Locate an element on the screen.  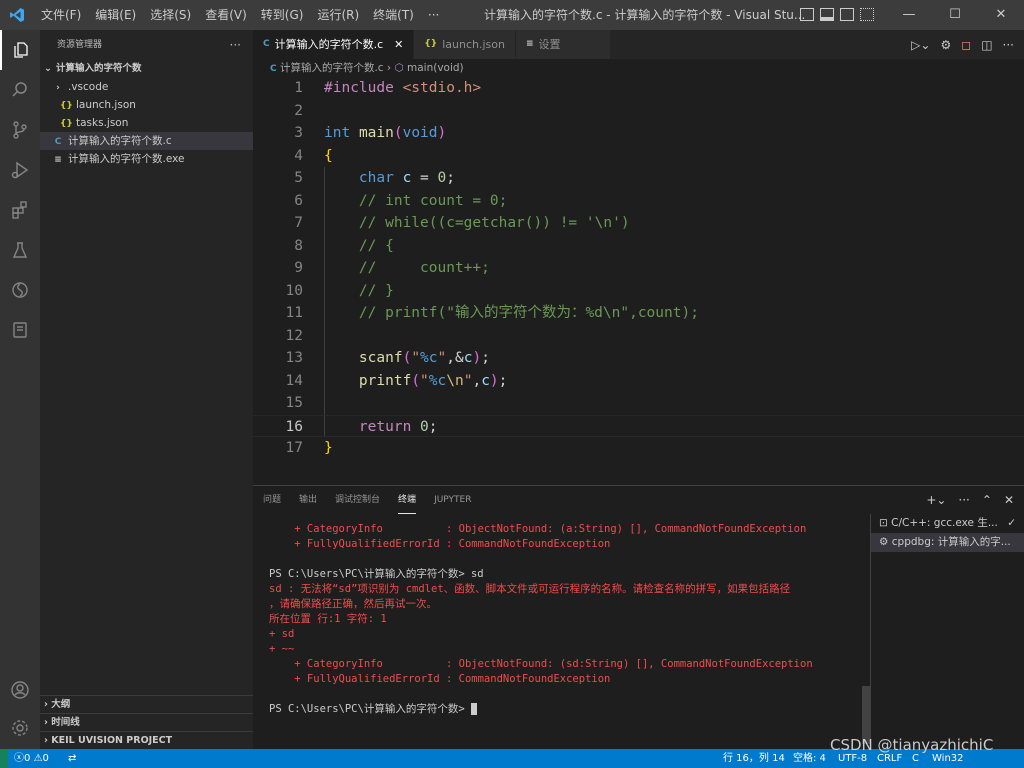
terminal-line: PS C:\Users\PC\计算输入的字符个数> is located at coordinates (569, 709).